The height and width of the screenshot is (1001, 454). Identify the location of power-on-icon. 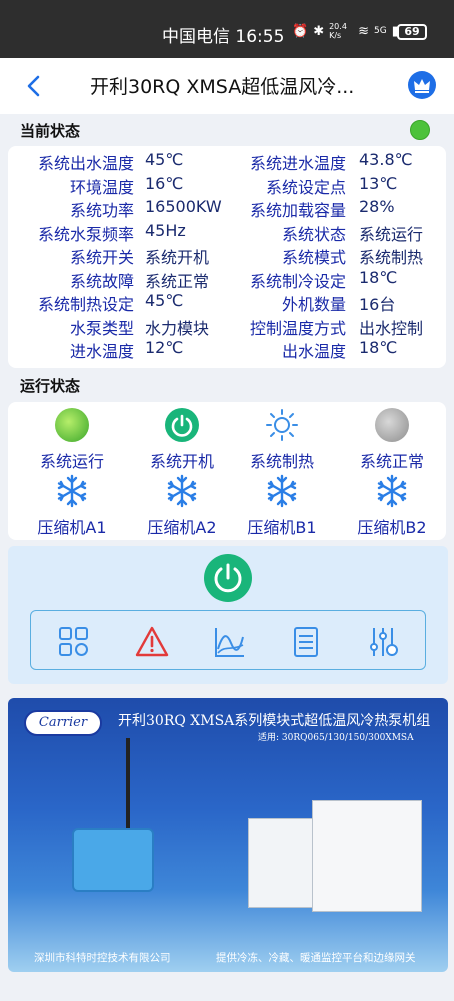
(182, 425).